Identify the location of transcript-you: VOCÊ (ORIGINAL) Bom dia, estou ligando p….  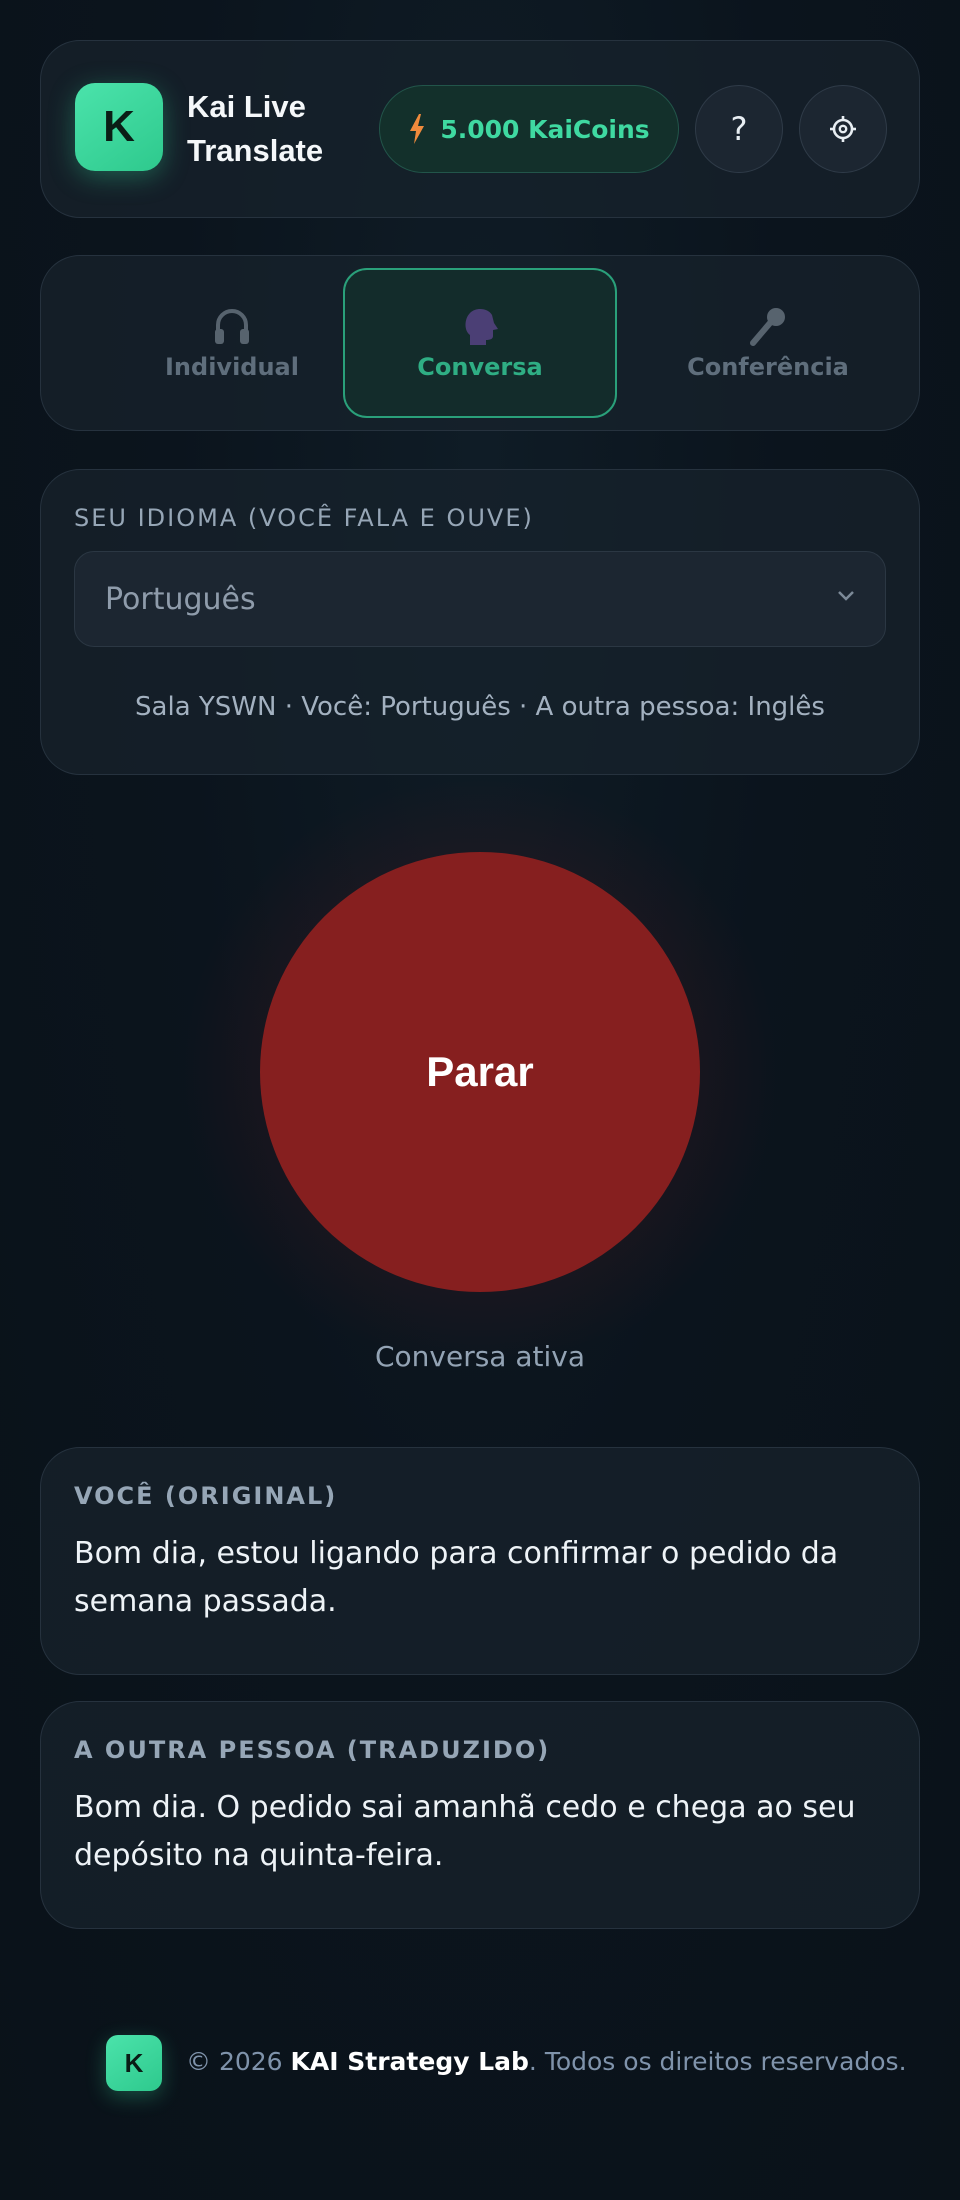
(480, 1561).